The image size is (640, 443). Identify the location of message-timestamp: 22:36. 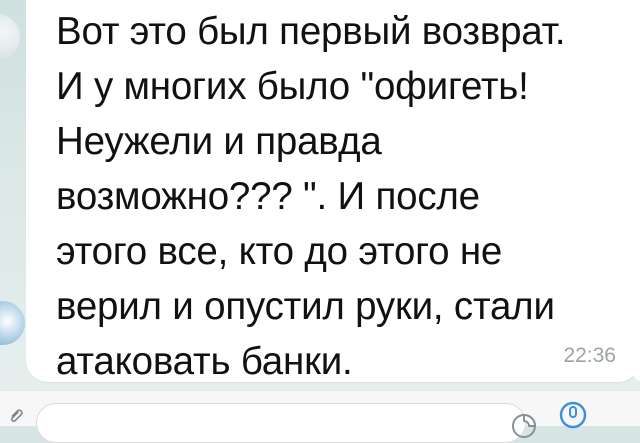
(589, 355).